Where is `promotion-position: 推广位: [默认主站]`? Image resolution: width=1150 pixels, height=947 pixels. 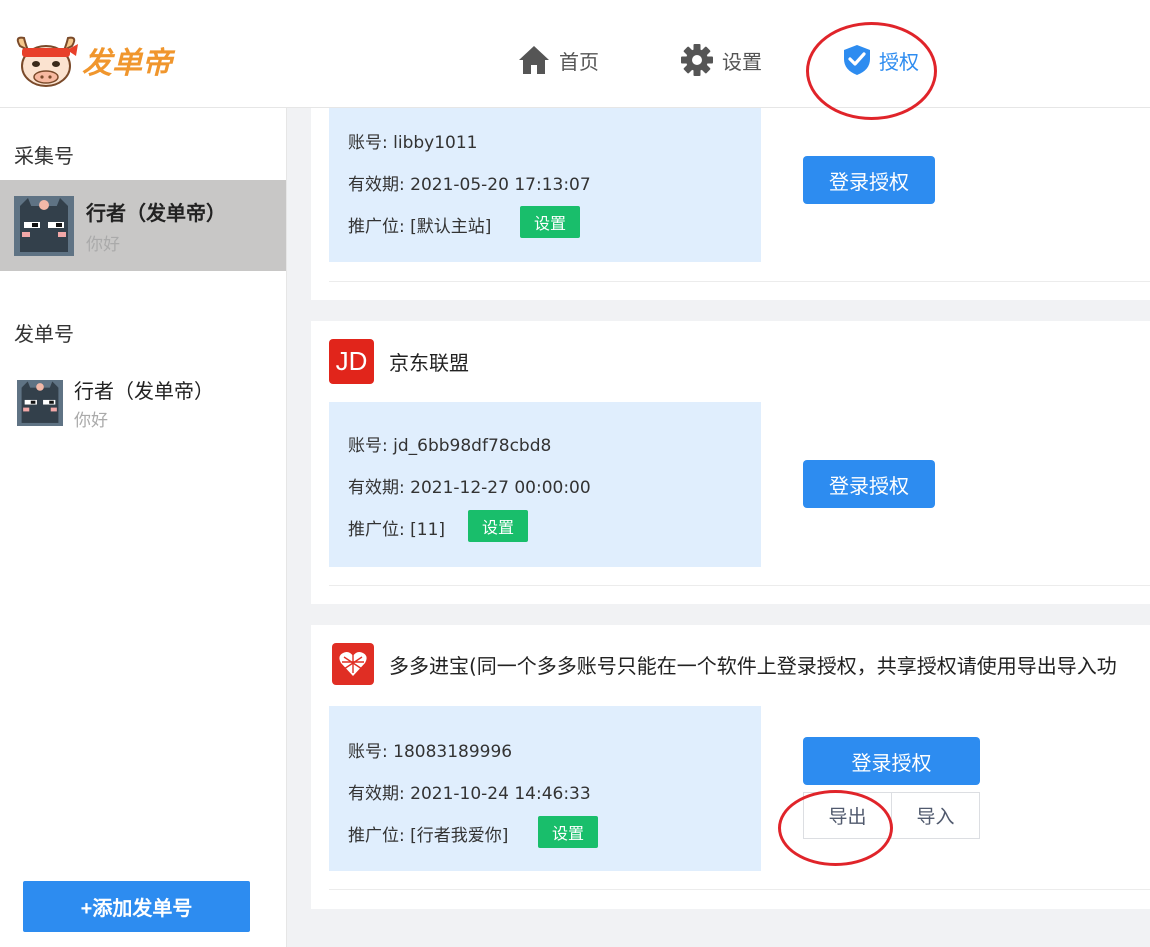
promotion-position: 推广位: [默认主站] is located at coordinates (420, 227).